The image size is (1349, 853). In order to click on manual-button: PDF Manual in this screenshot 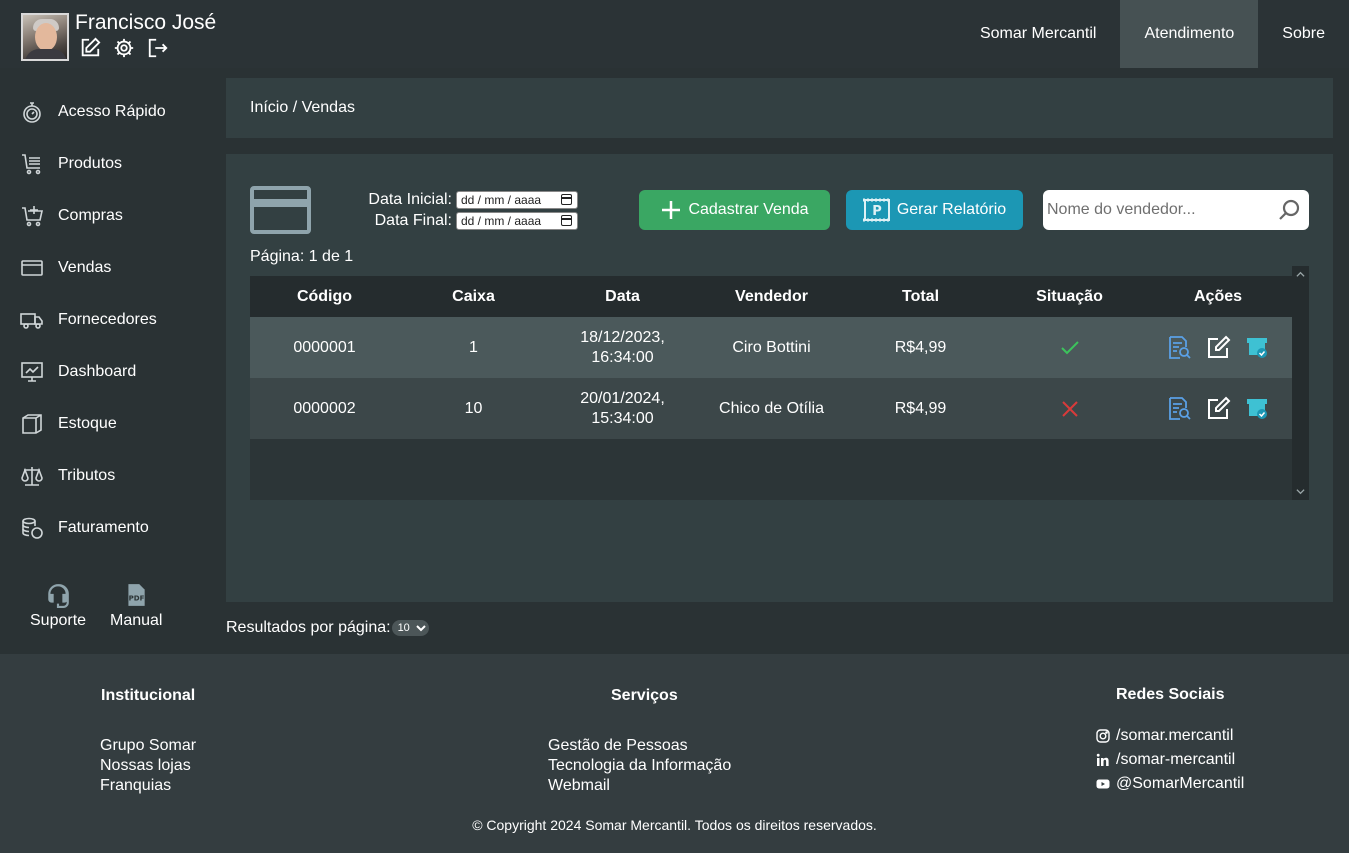, I will do `click(136, 606)`.